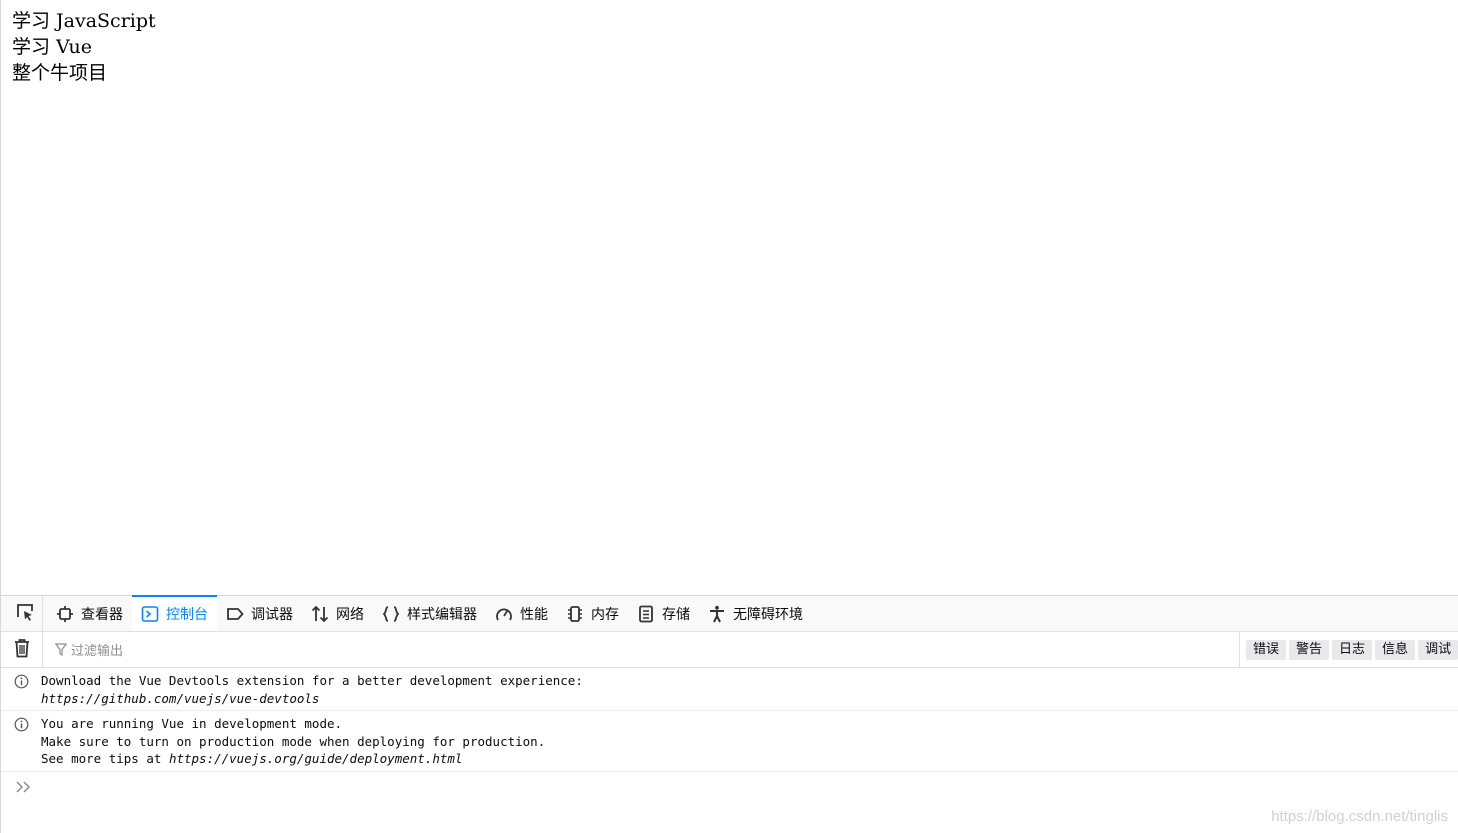 The image size is (1458, 833). I want to click on style-editor-icon, so click(391, 614).